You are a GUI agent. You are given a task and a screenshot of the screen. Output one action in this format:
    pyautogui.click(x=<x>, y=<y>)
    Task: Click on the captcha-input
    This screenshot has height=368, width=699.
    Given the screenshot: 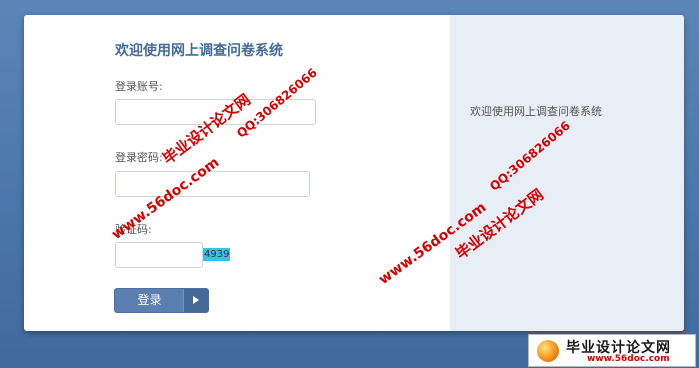 What is the action you would take?
    pyautogui.click(x=159, y=255)
    